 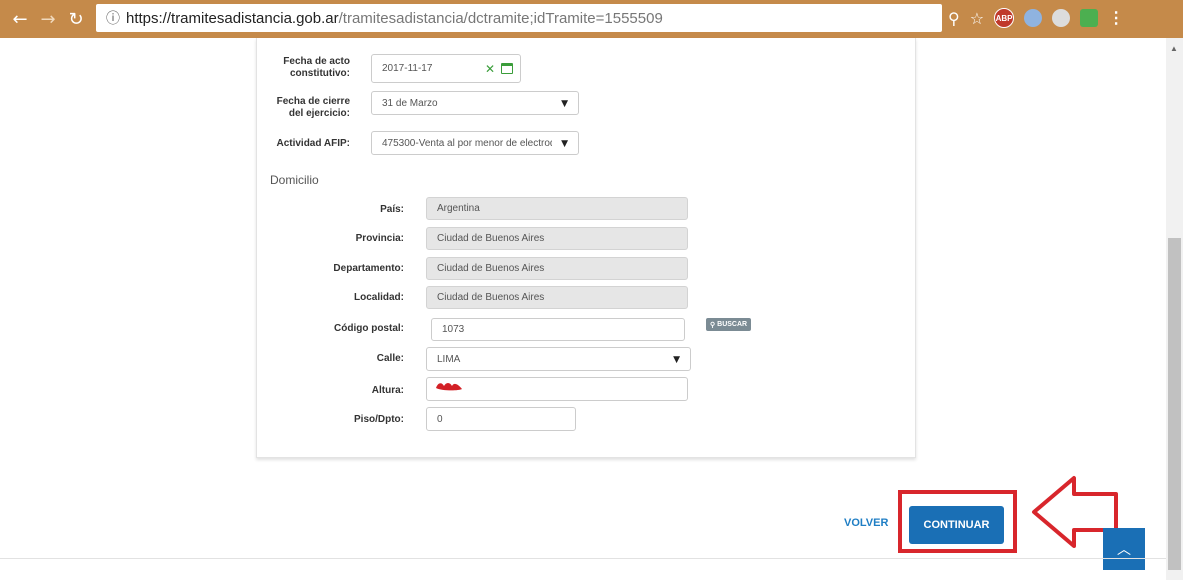 What do you see at coordinates (449, 359) in the screenshot?
I see `calle-value: LIMA` at bounding box center [449, 359].